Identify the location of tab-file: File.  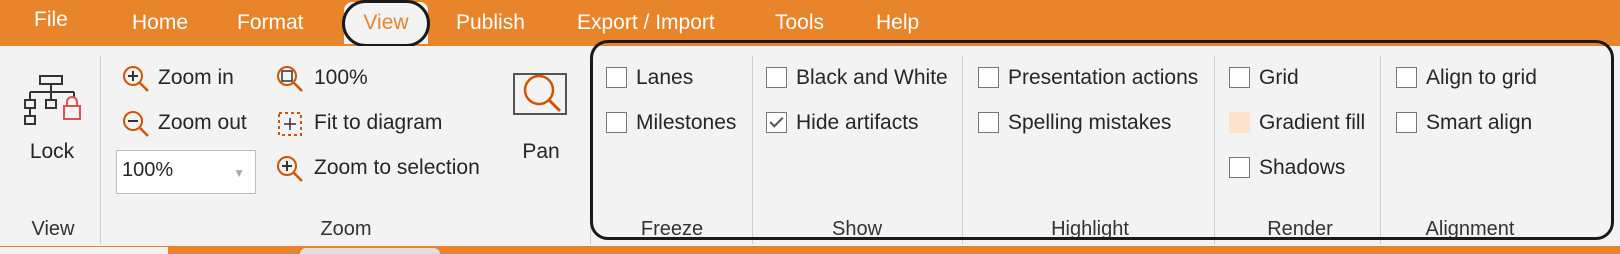
(51, 20).